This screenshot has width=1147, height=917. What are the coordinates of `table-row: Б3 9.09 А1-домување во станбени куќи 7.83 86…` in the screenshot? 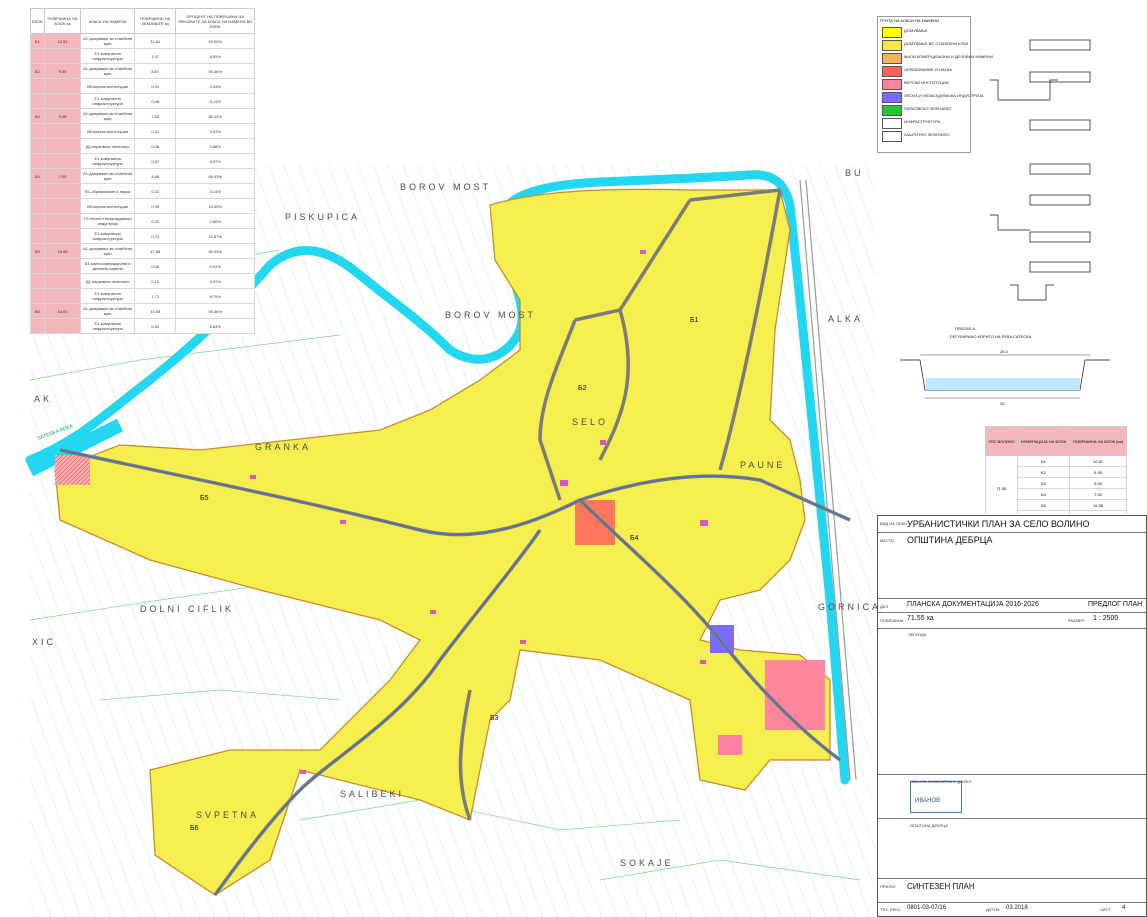 It's located at (142, 116).